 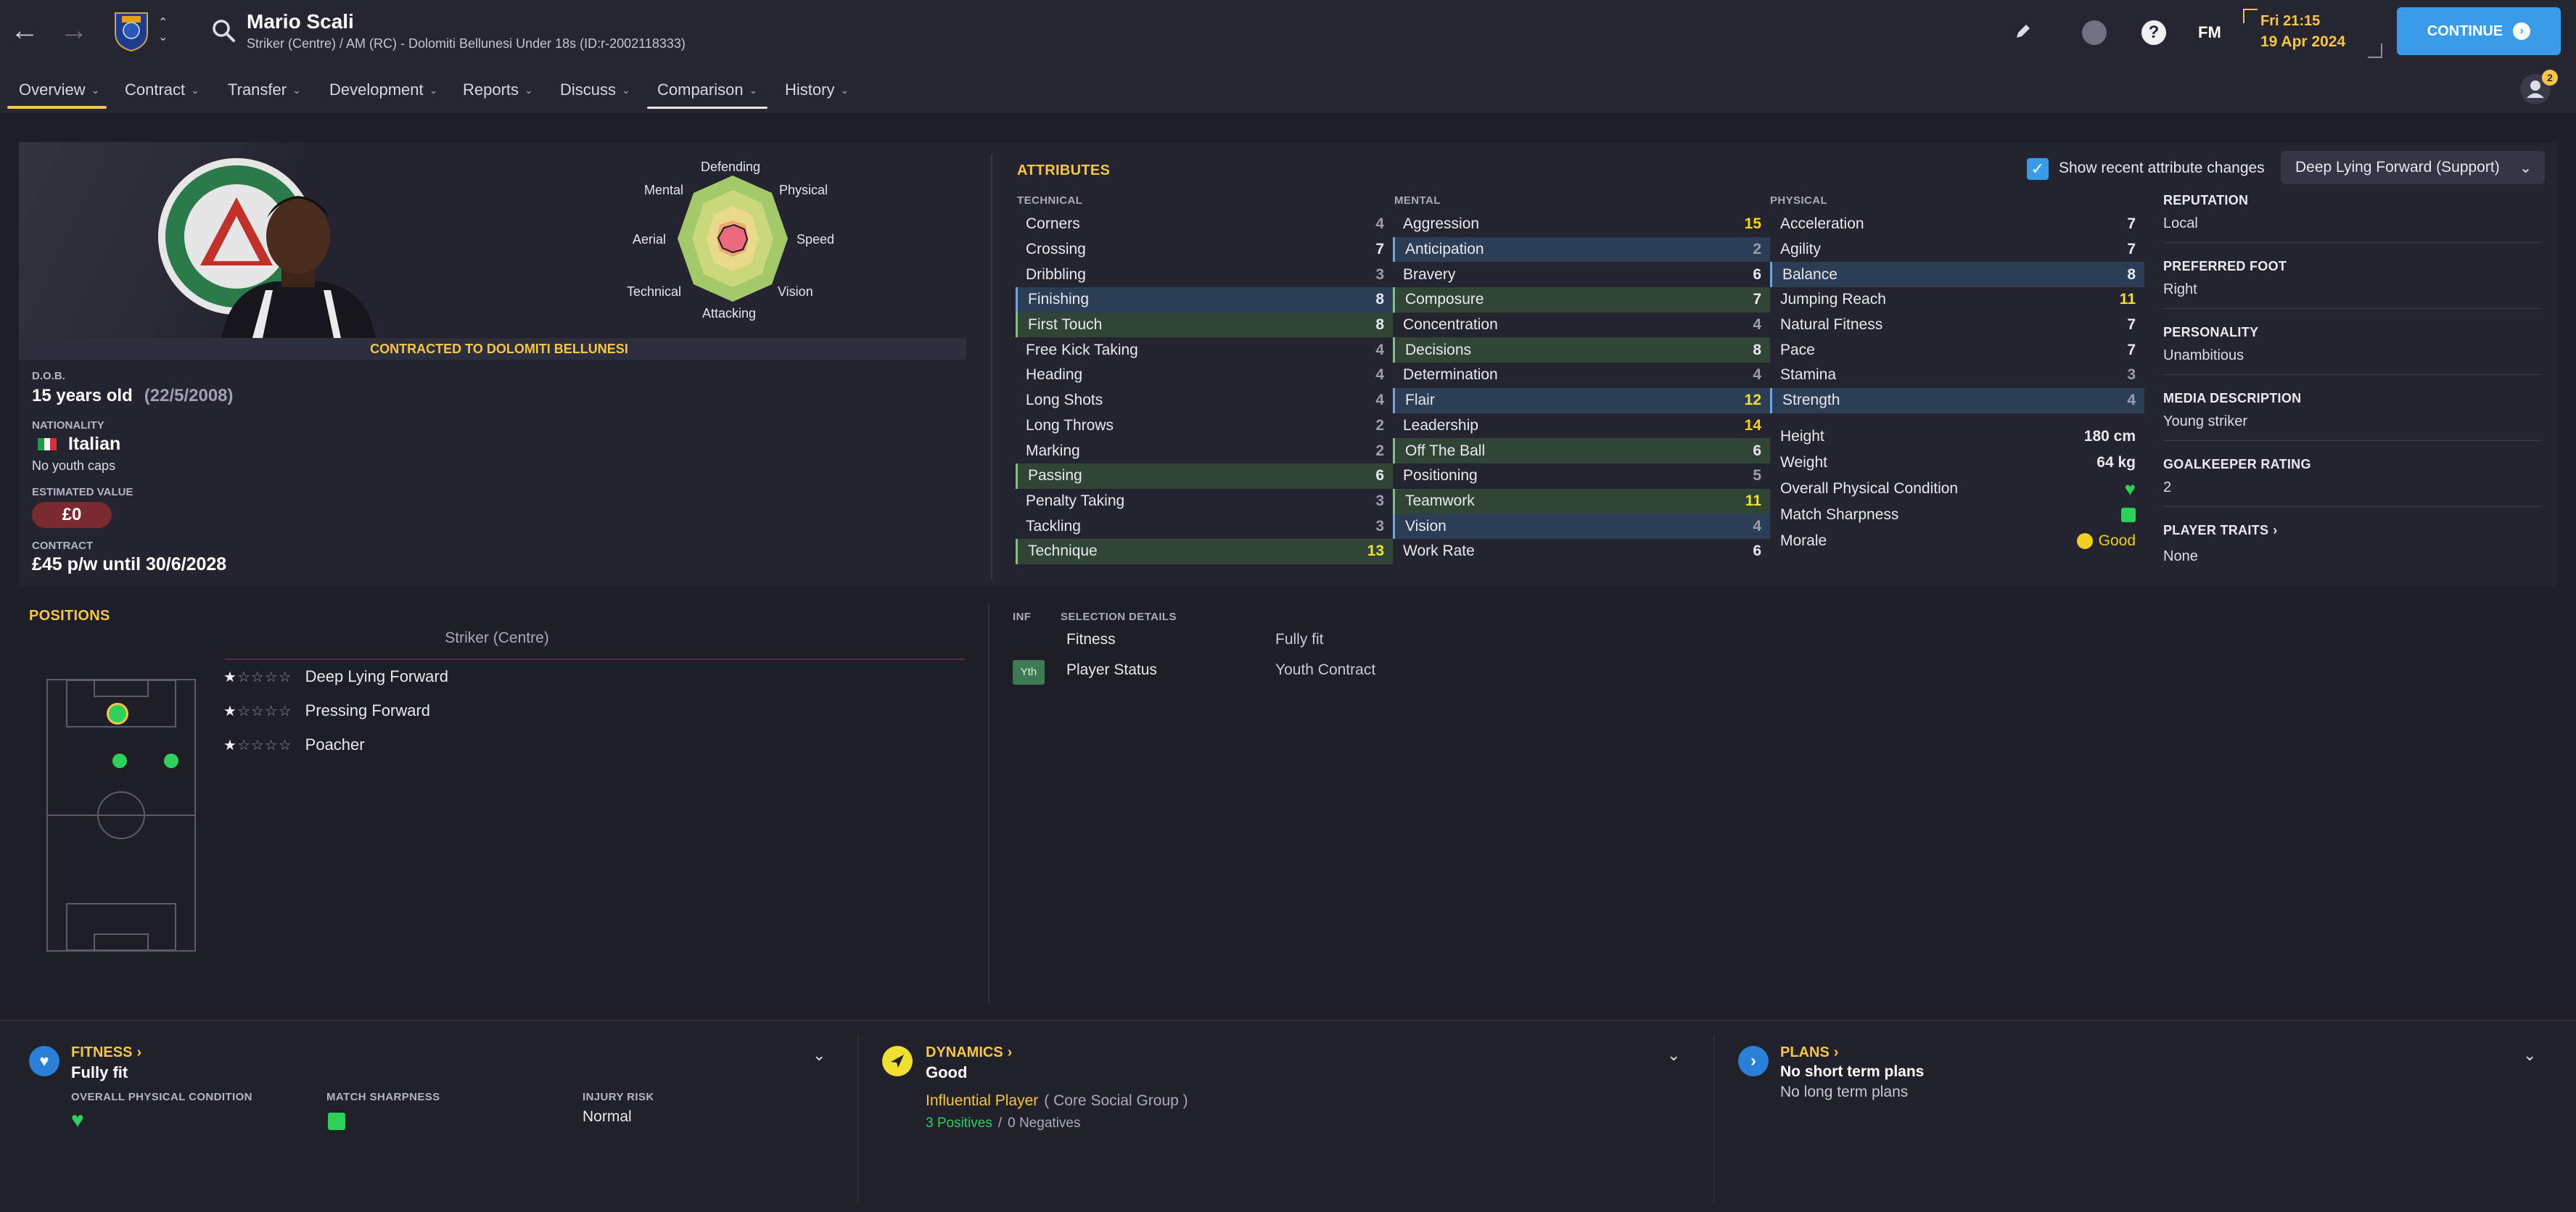 I want to click on plans-link: PLANS ›, so click(x=1809, y=1052).